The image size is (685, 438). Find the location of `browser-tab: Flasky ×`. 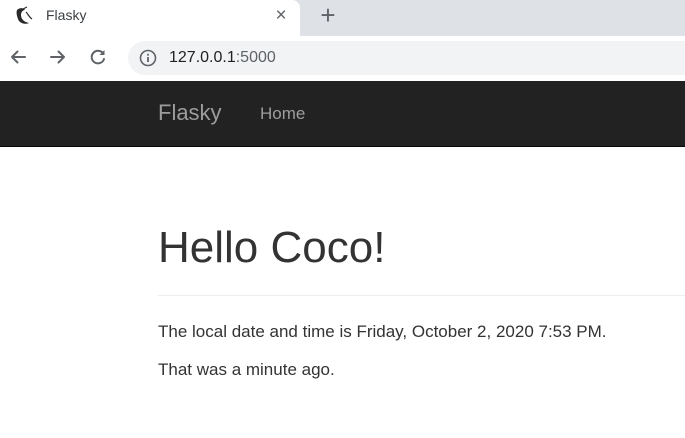

browser-tab: Flasky × is located at coordinates (150, 18).